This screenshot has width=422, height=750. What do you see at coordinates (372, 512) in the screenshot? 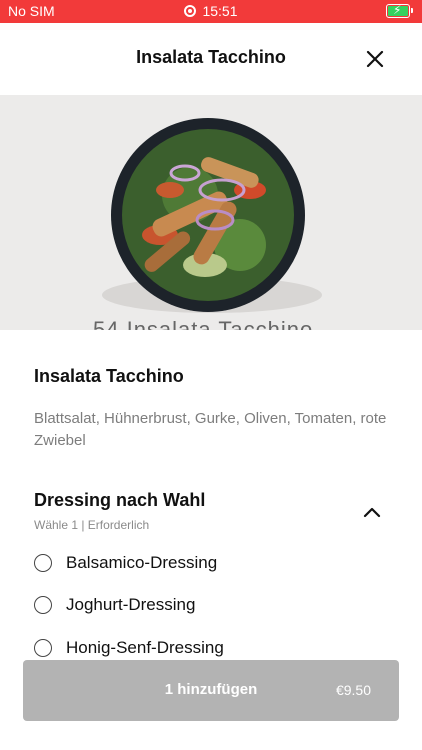
I see `chevron-up-icon` at bounding box center [372, 512].